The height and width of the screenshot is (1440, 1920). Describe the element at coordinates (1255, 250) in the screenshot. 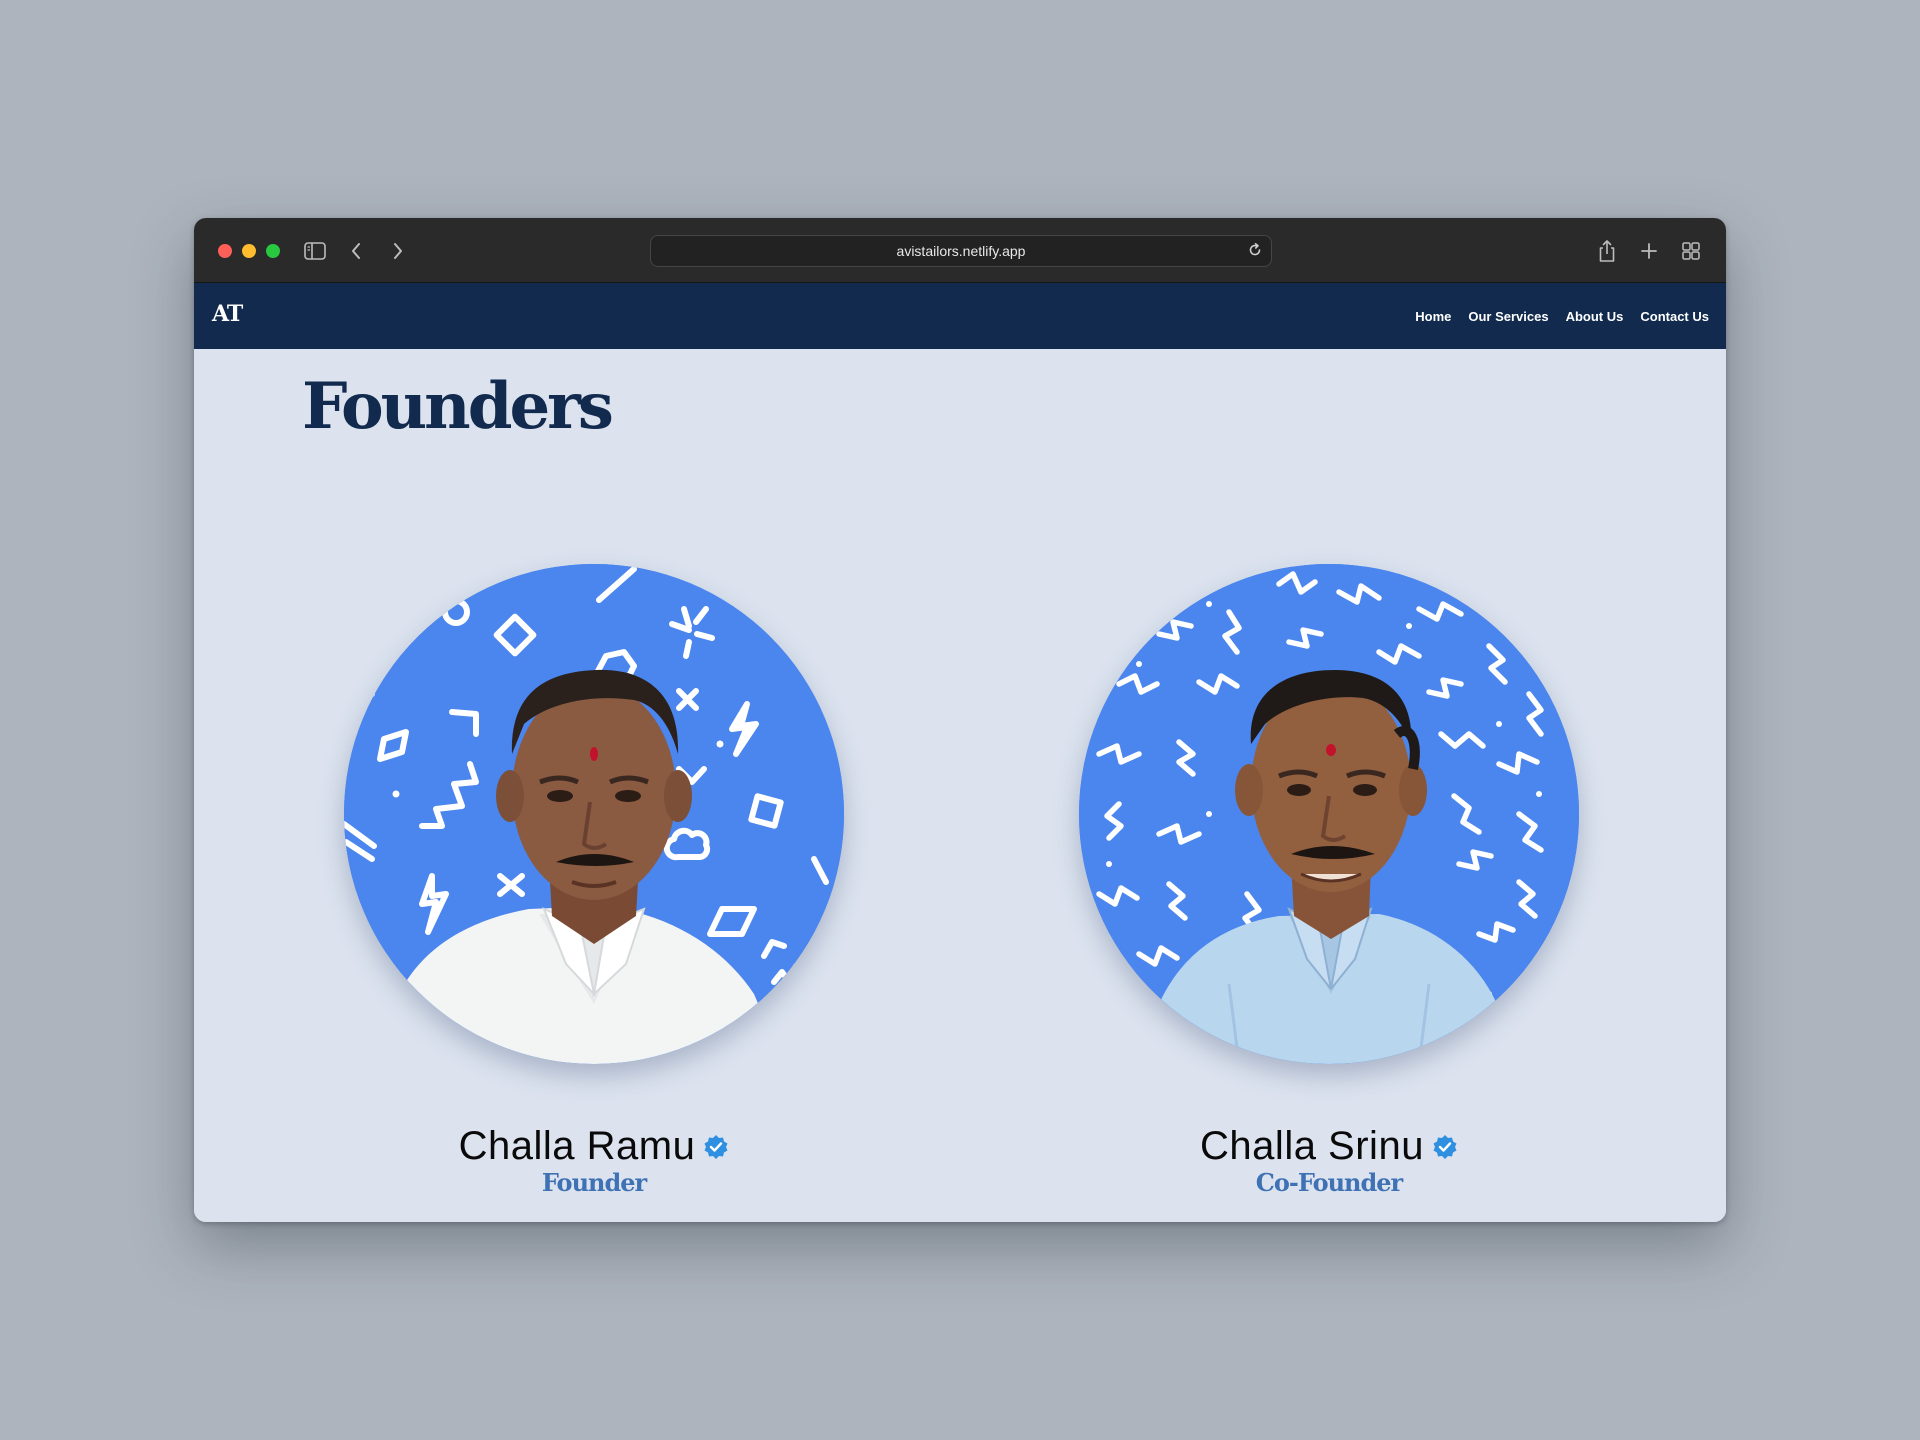

I see `reload-icon` at that location.